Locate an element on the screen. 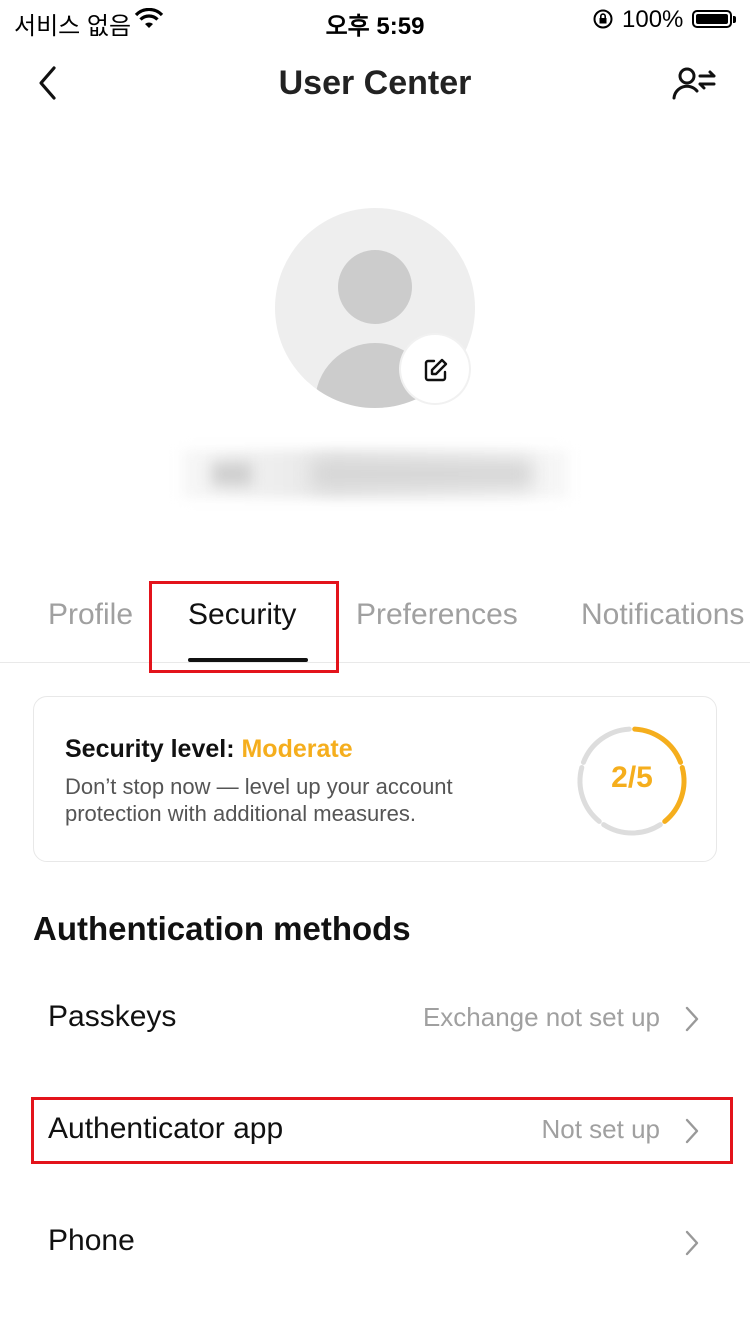 The image size is (750, 1334). switch-user-icon is located at coordinates (694, 83).